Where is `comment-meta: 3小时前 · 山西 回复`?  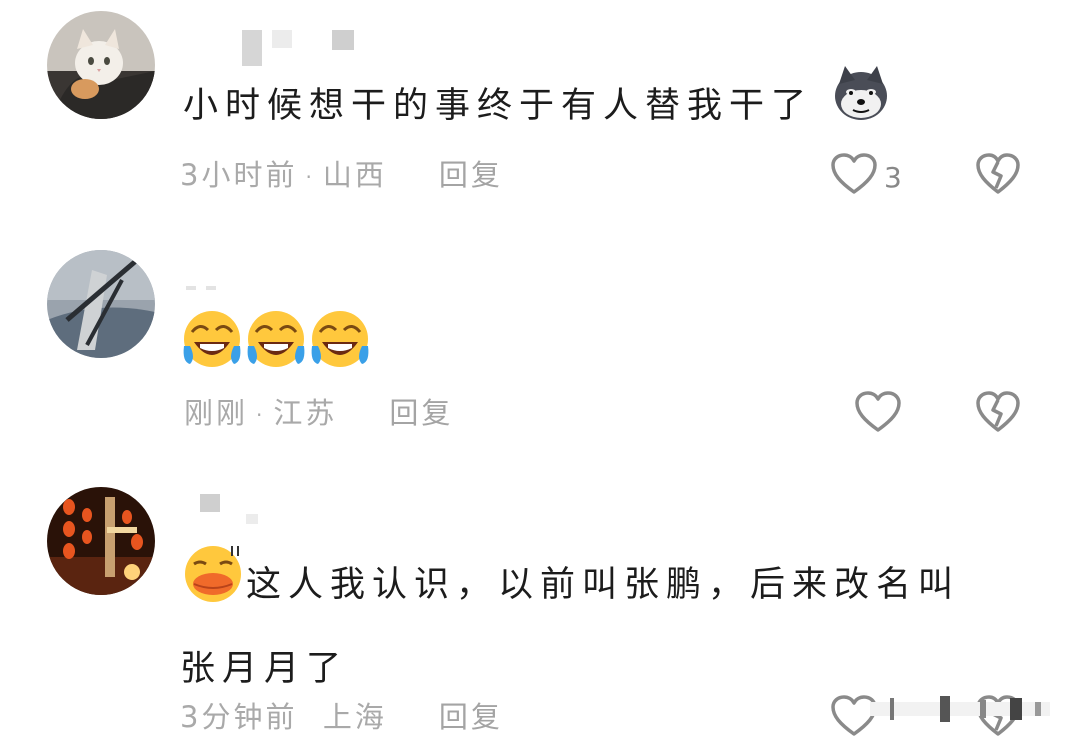
comment-meta: 3小时前 · 山西 回复 is located at coordinates (341, 173).